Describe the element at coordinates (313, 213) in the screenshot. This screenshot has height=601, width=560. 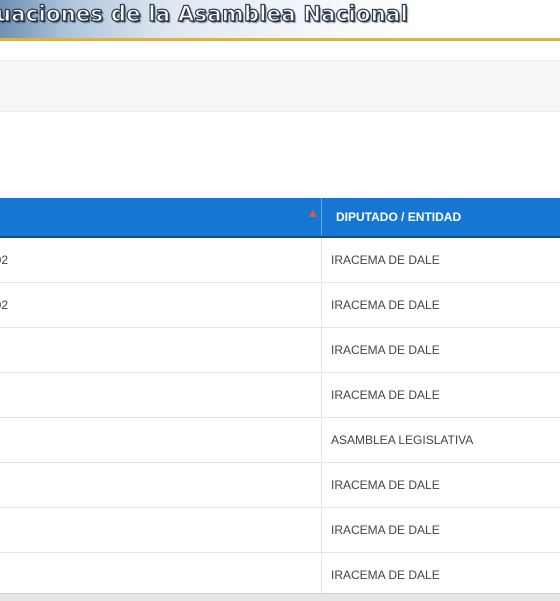
I see `sort-ascending-icon` at that location.